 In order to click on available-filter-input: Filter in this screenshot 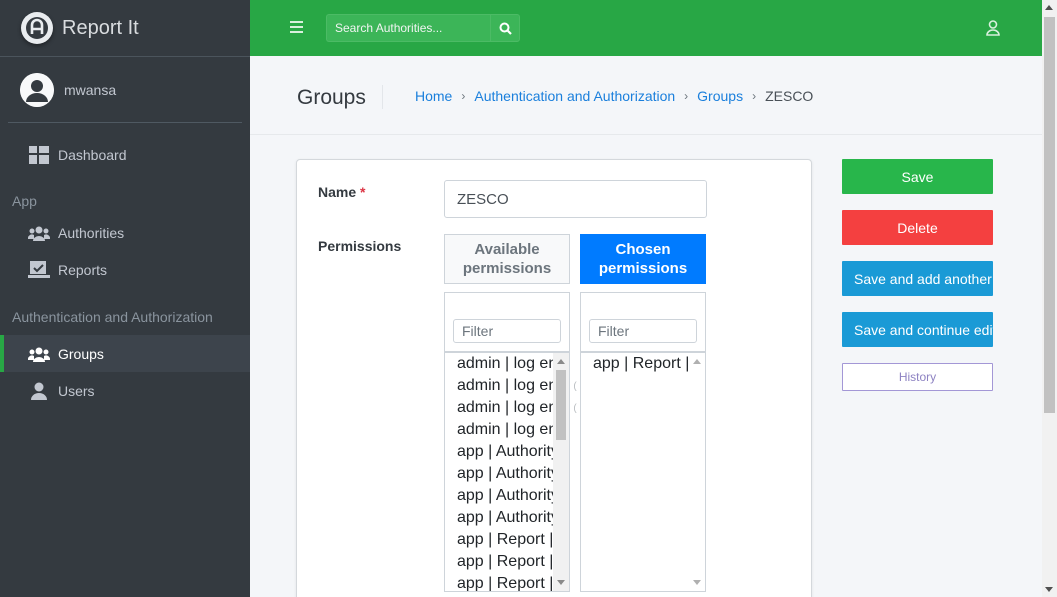, I will do `click(507, 331)`.